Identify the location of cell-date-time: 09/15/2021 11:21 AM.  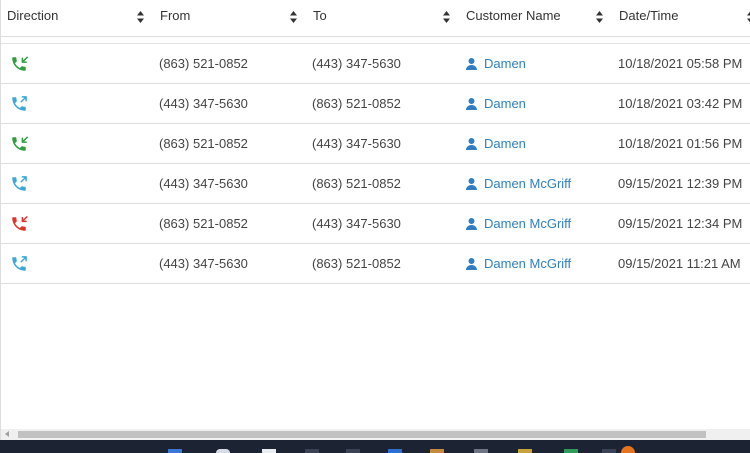
(679, 263).